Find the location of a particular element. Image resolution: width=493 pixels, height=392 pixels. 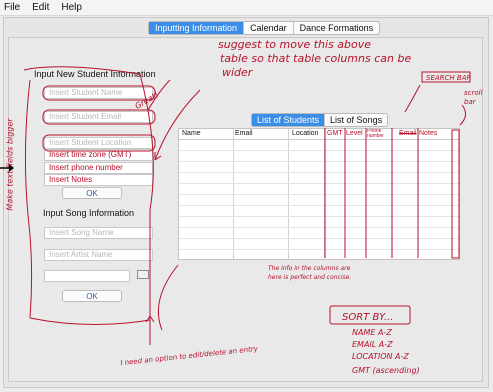

annotation-sort-email: EMAIL A-Z is located at coordinates (372, 344).